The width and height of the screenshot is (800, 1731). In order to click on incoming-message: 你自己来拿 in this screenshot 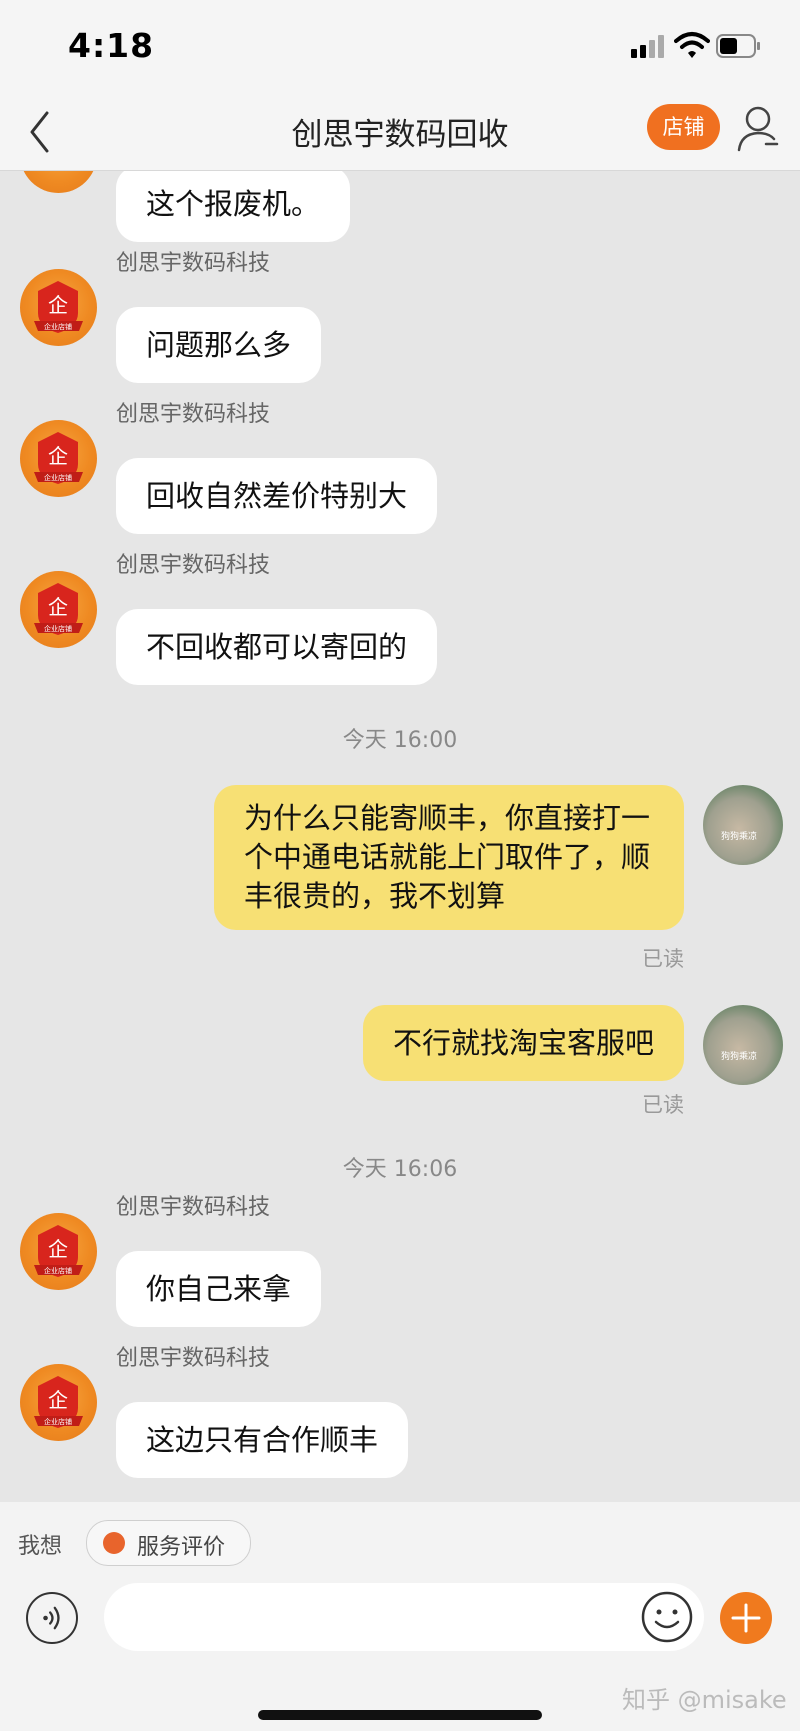, I will do `click(219, 1289)`.